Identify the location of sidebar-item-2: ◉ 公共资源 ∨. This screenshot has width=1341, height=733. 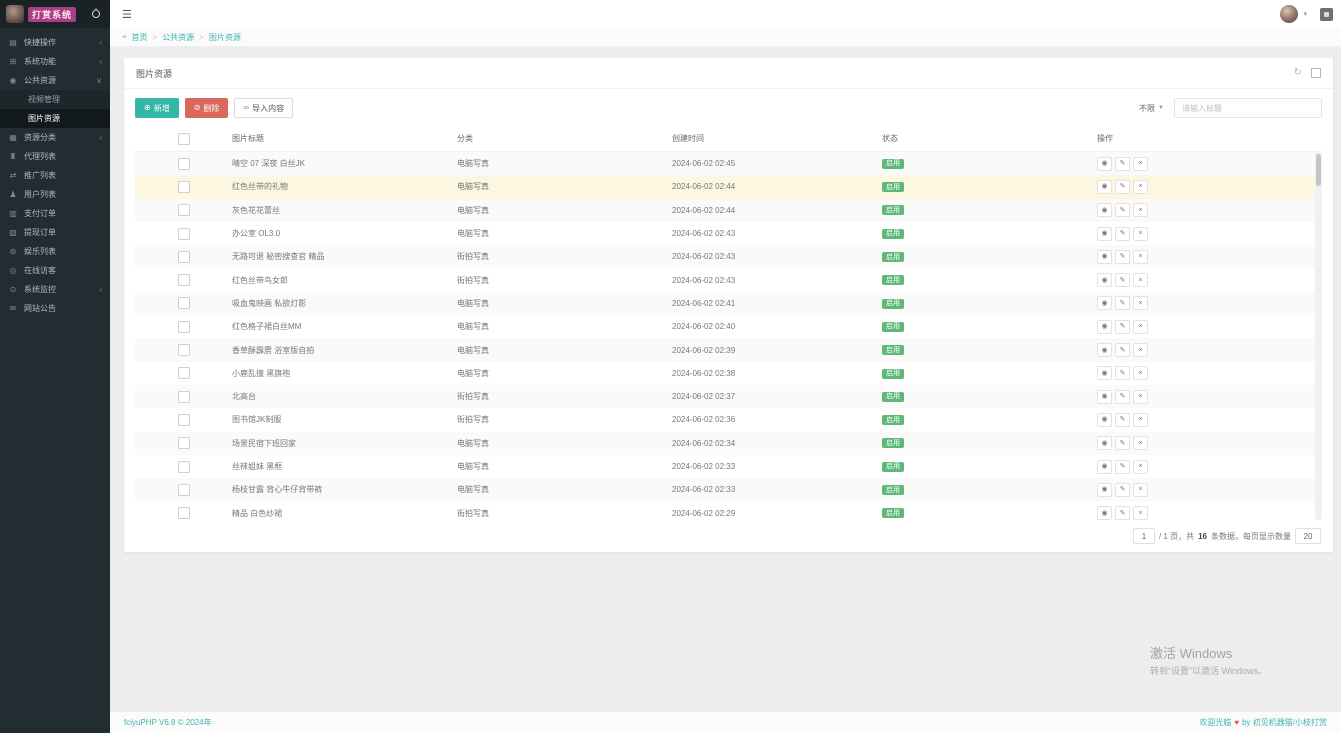
(55, 80).